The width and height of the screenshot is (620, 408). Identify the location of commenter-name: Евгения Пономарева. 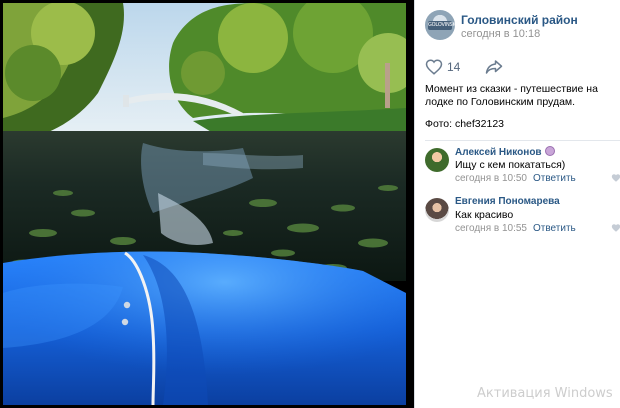
(507, 201).